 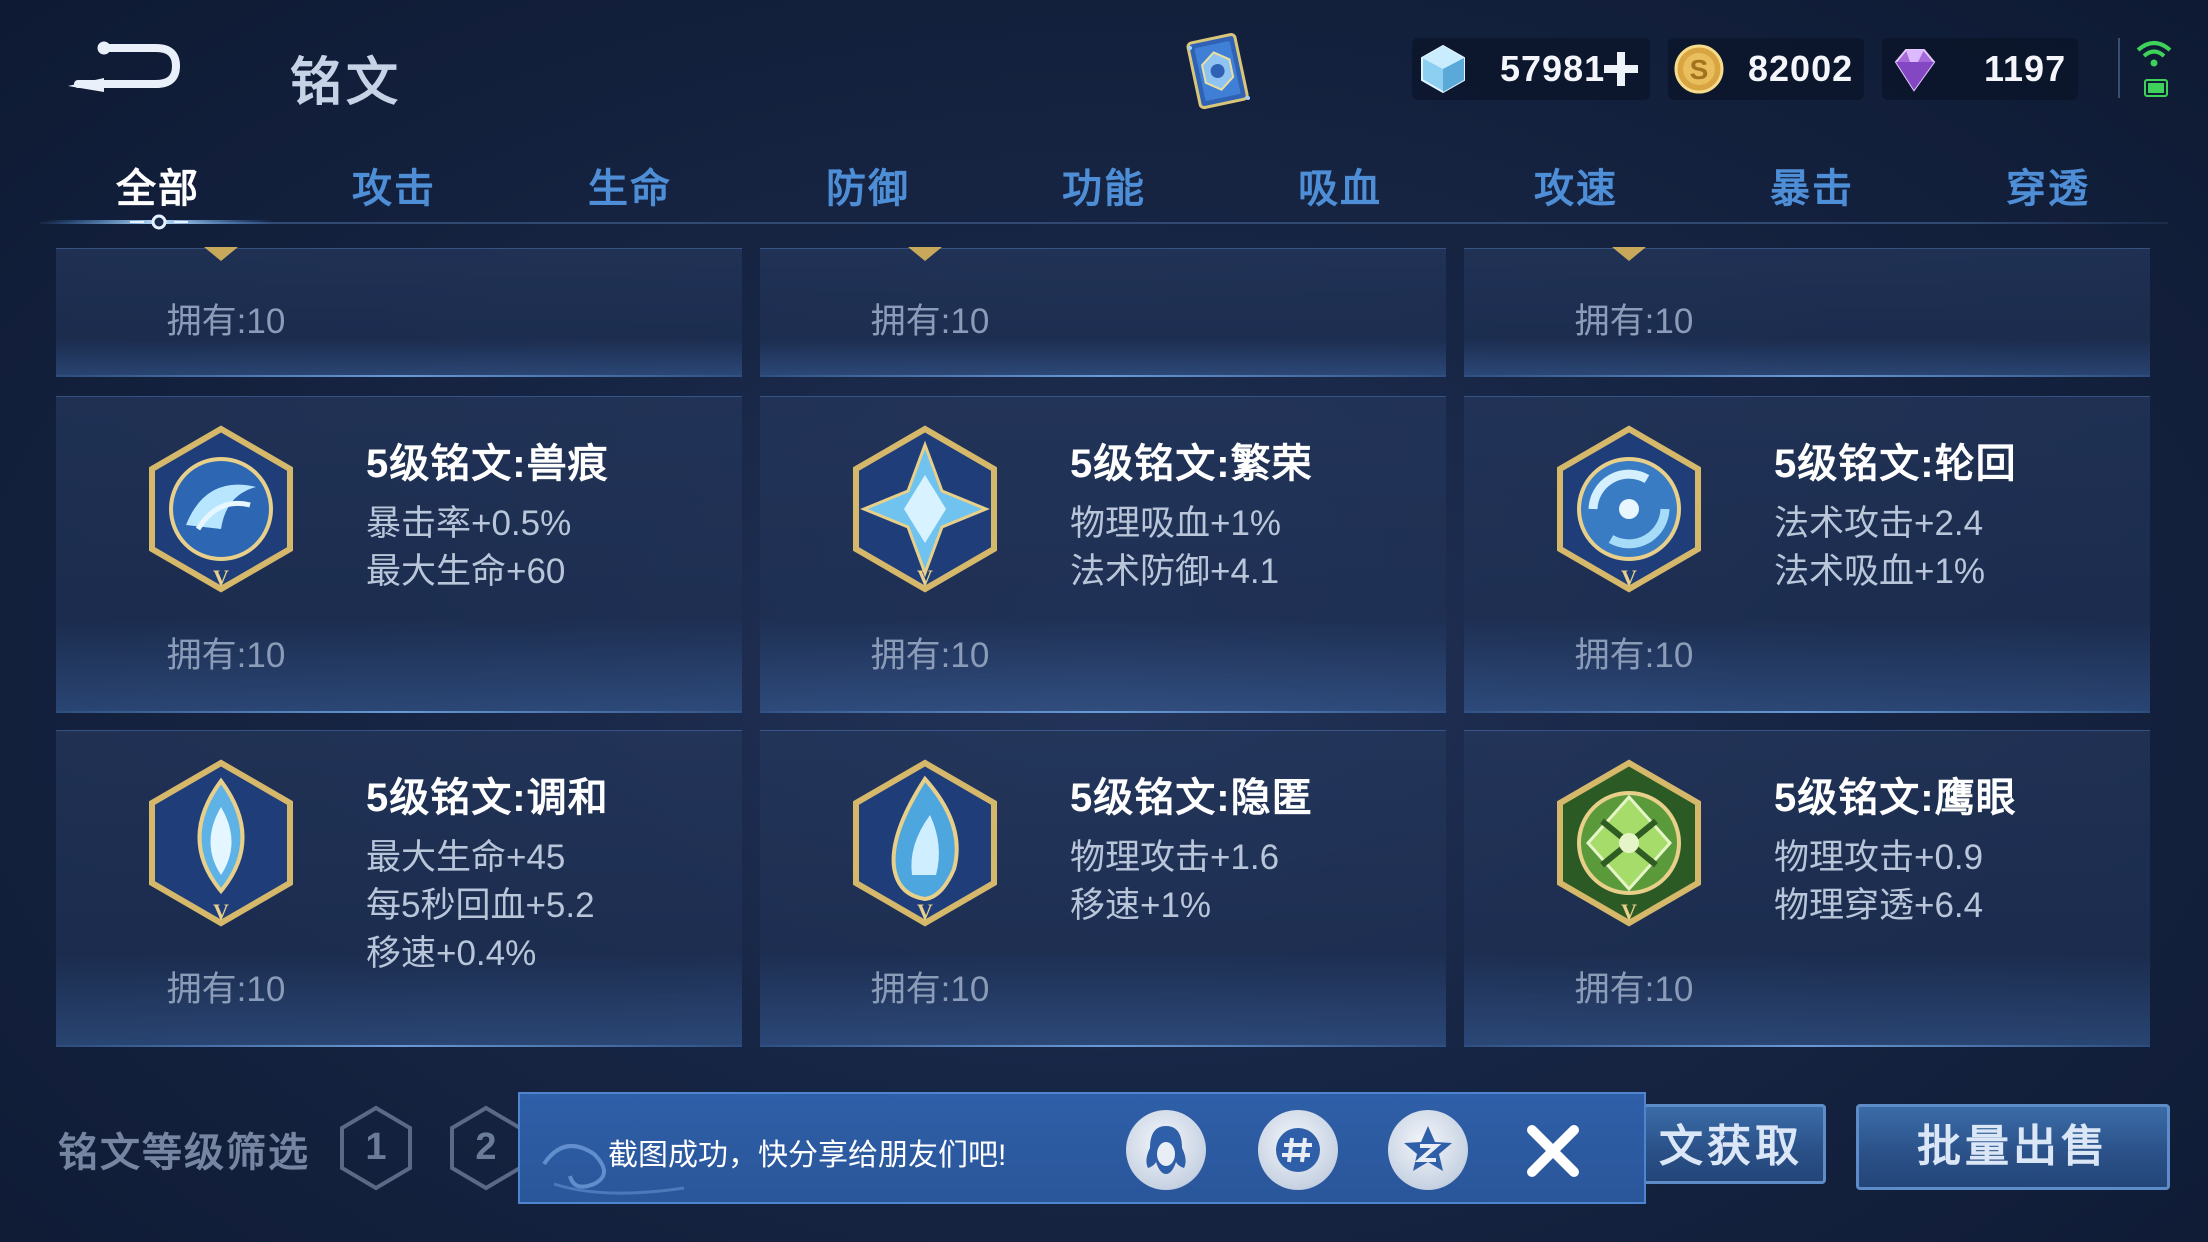 I want to click on rune-card: V 5级铭文:兽痕 暴击率+0.5% 最大生命+60 拥有:10, so click(x=399, y=554).